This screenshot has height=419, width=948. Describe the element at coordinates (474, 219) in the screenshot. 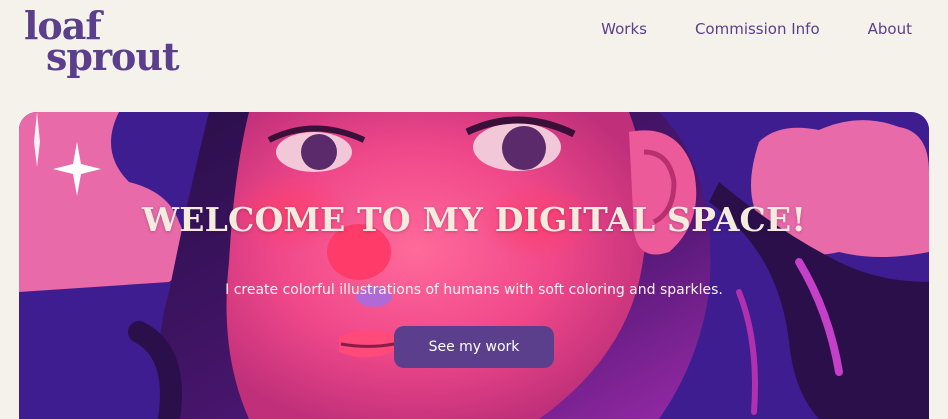

I see `hero-headline: WELCOME TO MY DIGITAL SPACE!` at that location.